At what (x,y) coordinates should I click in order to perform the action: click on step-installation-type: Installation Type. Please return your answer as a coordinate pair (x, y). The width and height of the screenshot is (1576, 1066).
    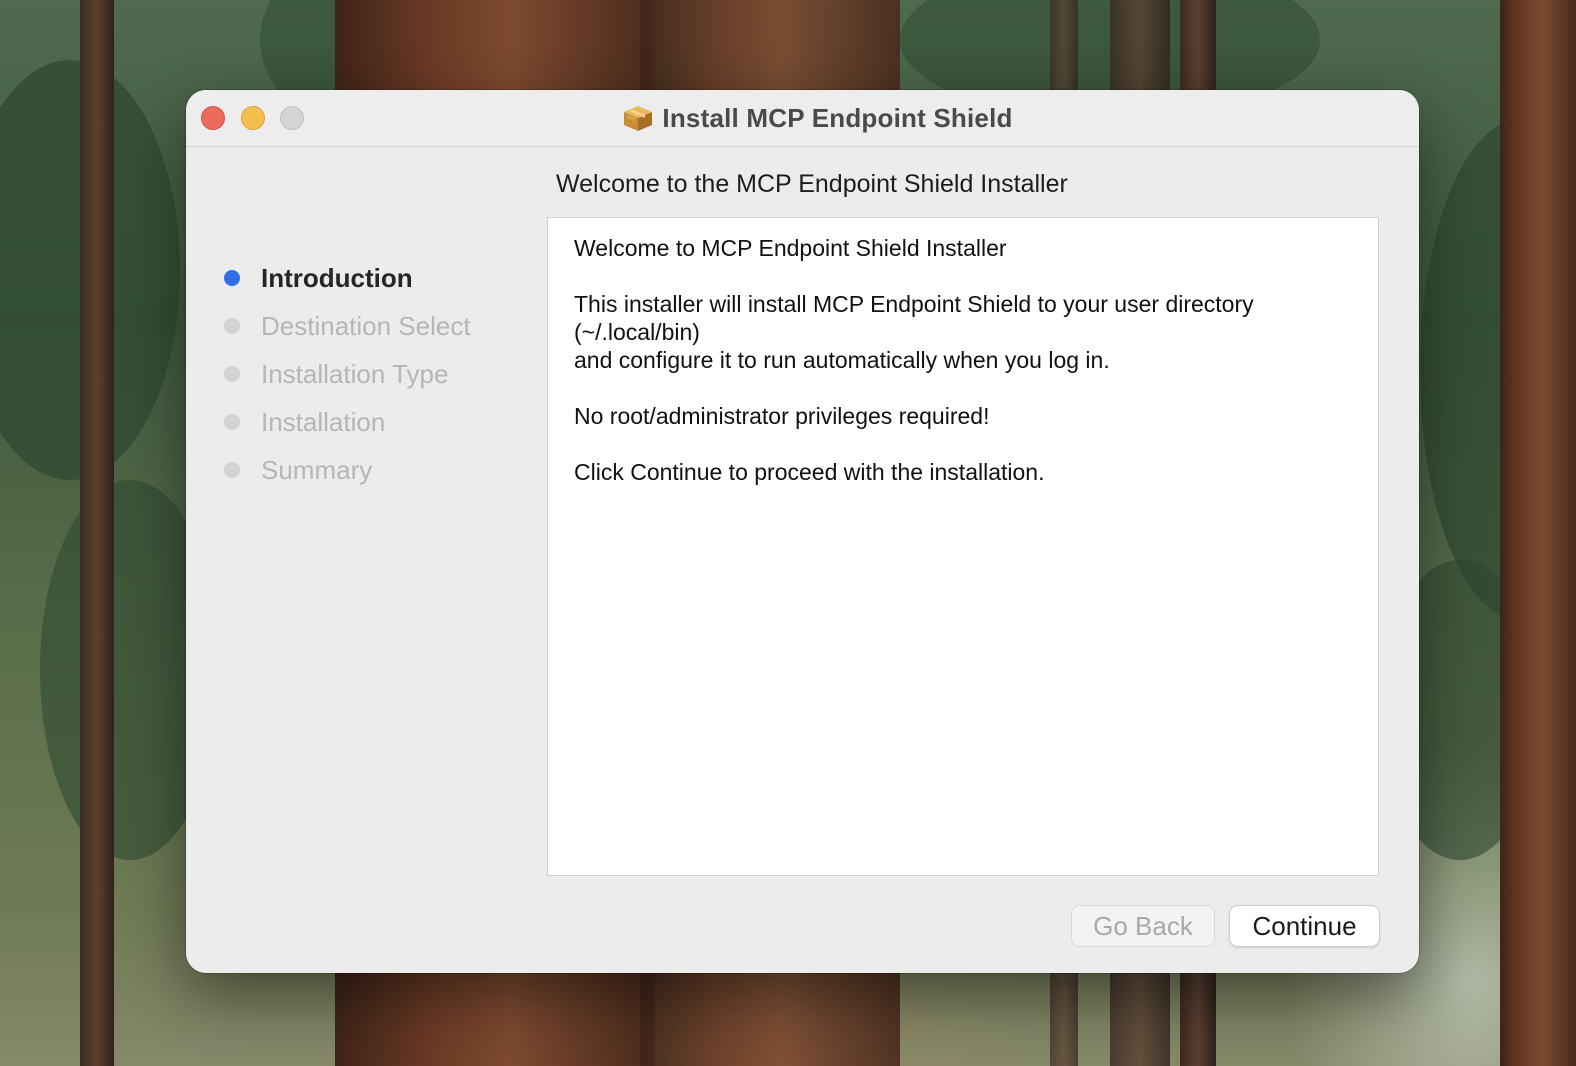
    Looking at the image, I should click on (347, 374).